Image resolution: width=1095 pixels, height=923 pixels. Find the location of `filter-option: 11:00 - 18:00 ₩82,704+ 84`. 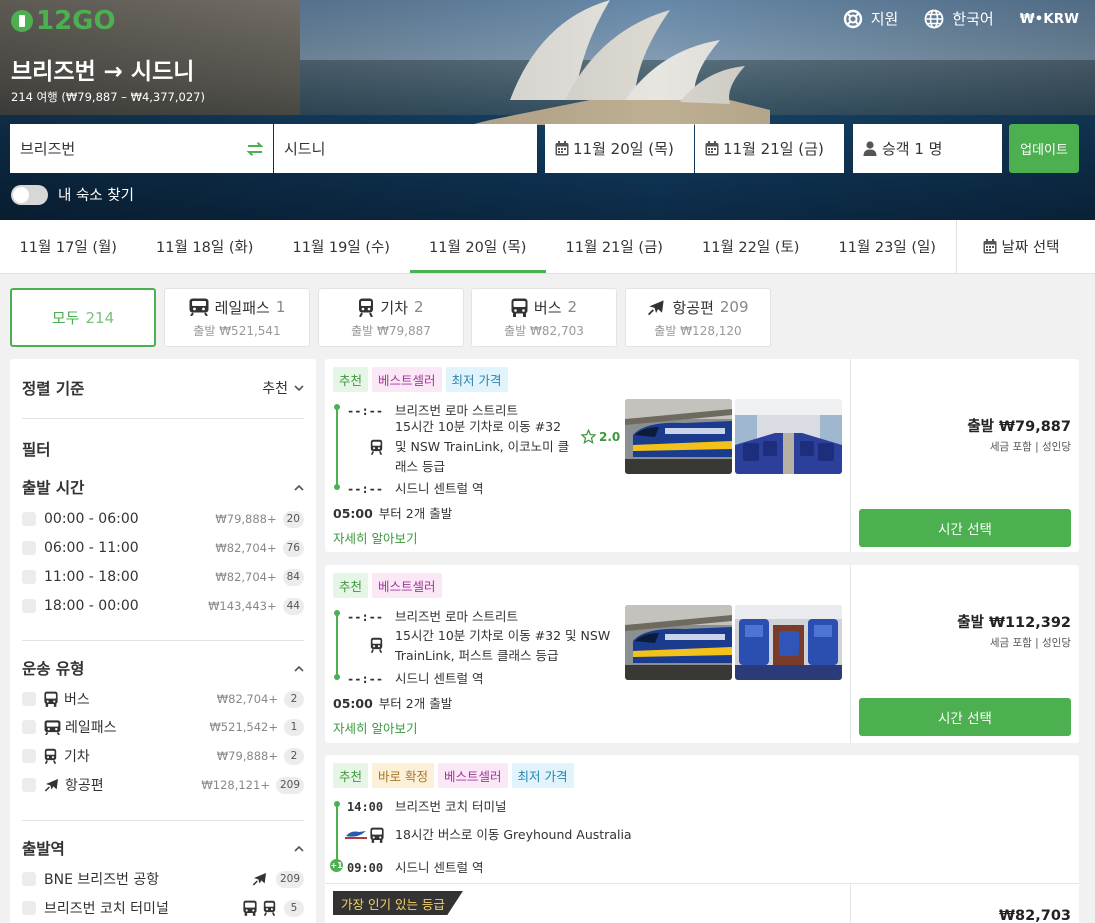

filter-option: 11:00 - 18:00 ₩82,704+ 84 is located at coordinates (163, 577).